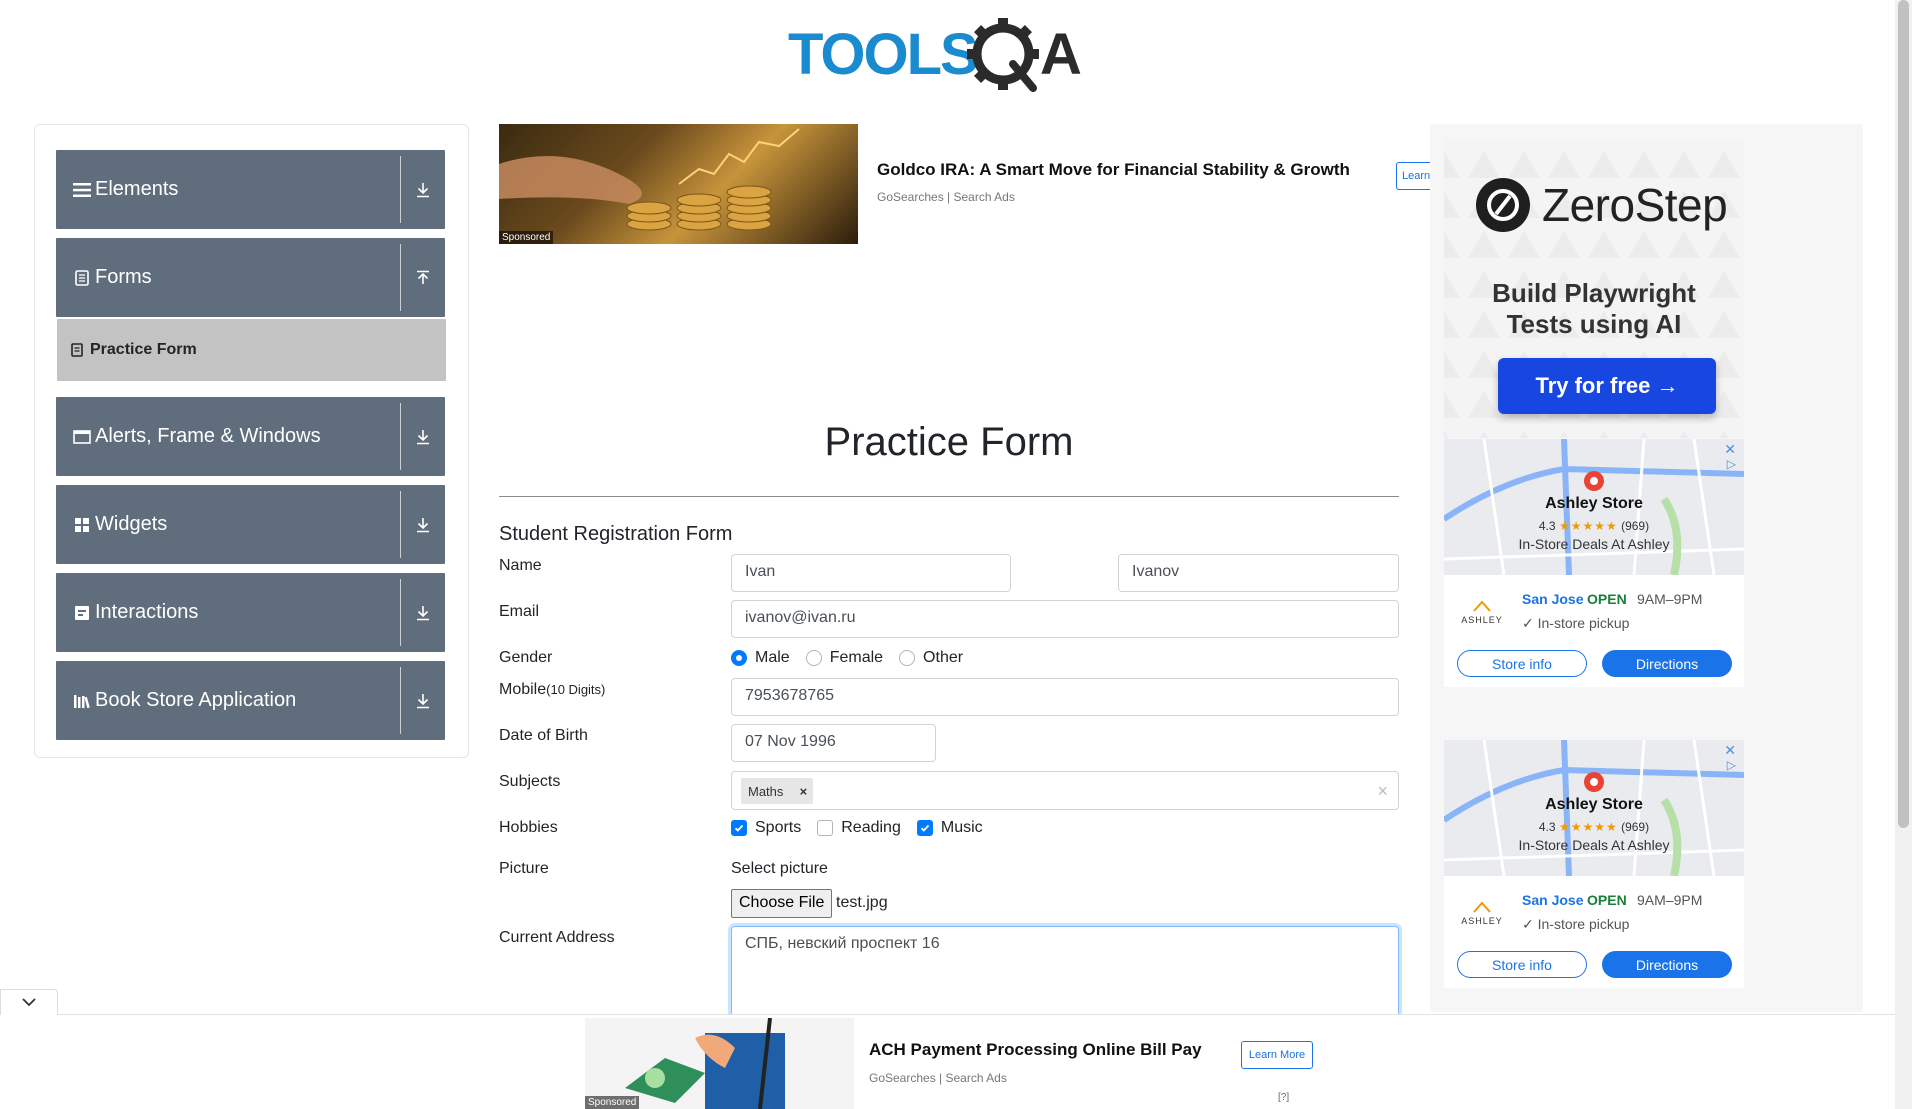  I want to click on sidebar-item-label: Practice Form, so click(143, 349).